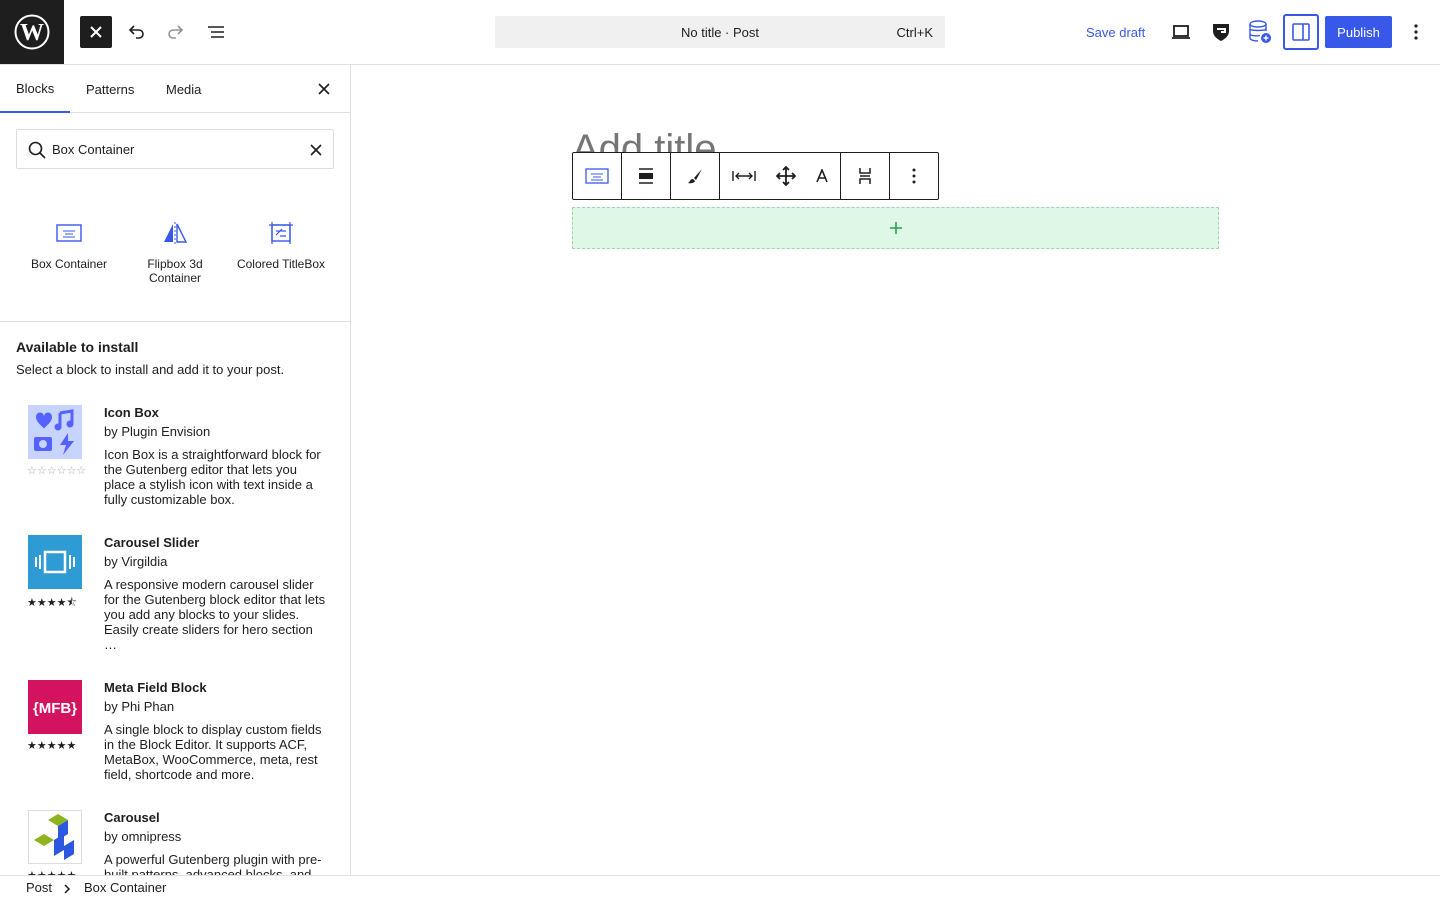 The height and width of the screenshot is (900, 1440). Describe the element at coordinates (139, 706) in the screenshot. I see `plugin-author: by Phi Phan` at that location.